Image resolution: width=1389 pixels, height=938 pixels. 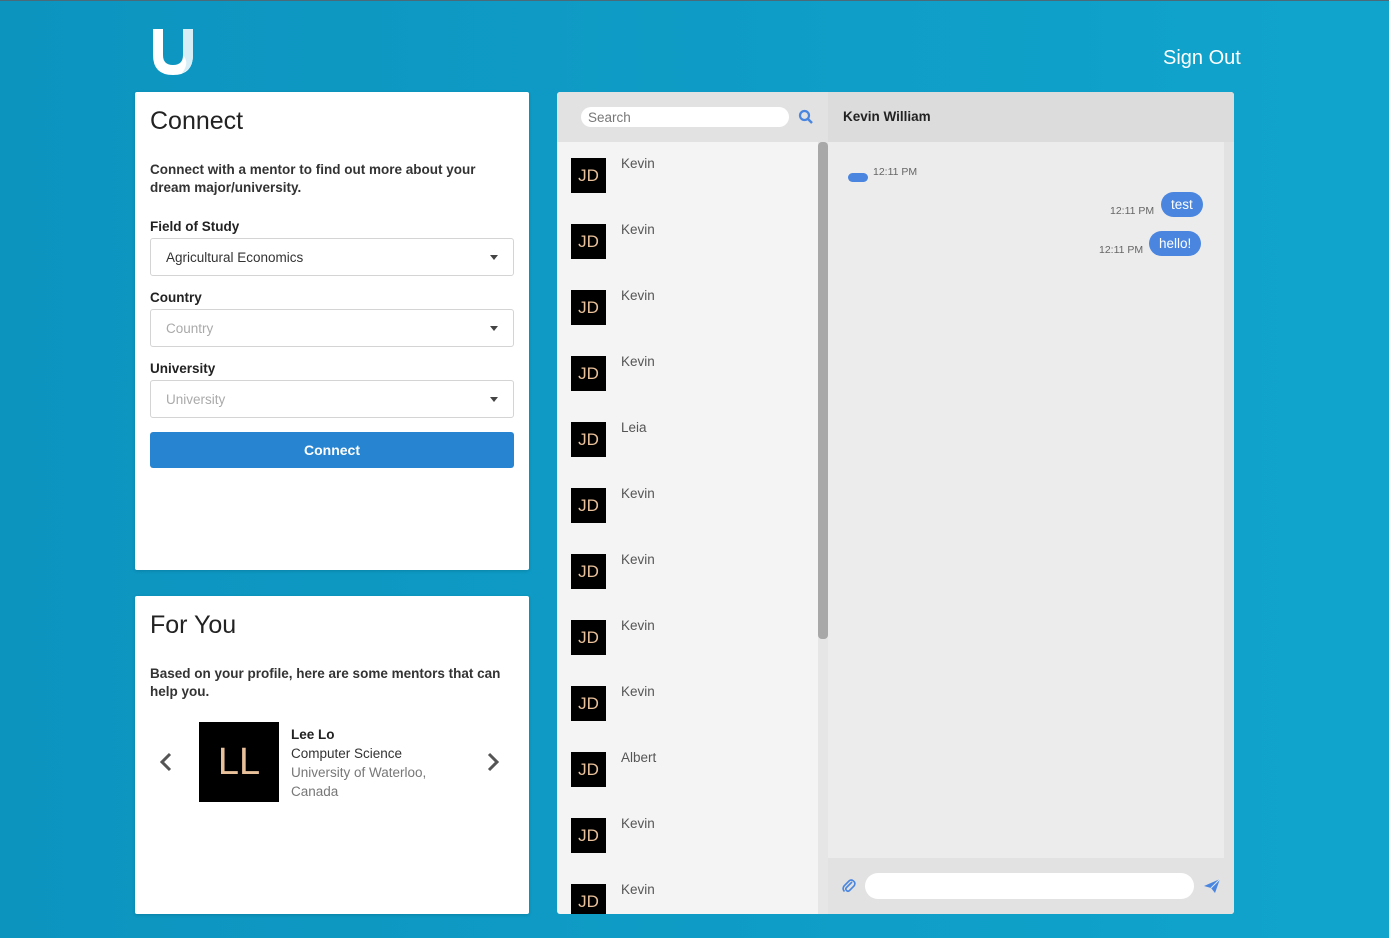 I want to click on messages-scrollbar, so click(x=1229, y=500).